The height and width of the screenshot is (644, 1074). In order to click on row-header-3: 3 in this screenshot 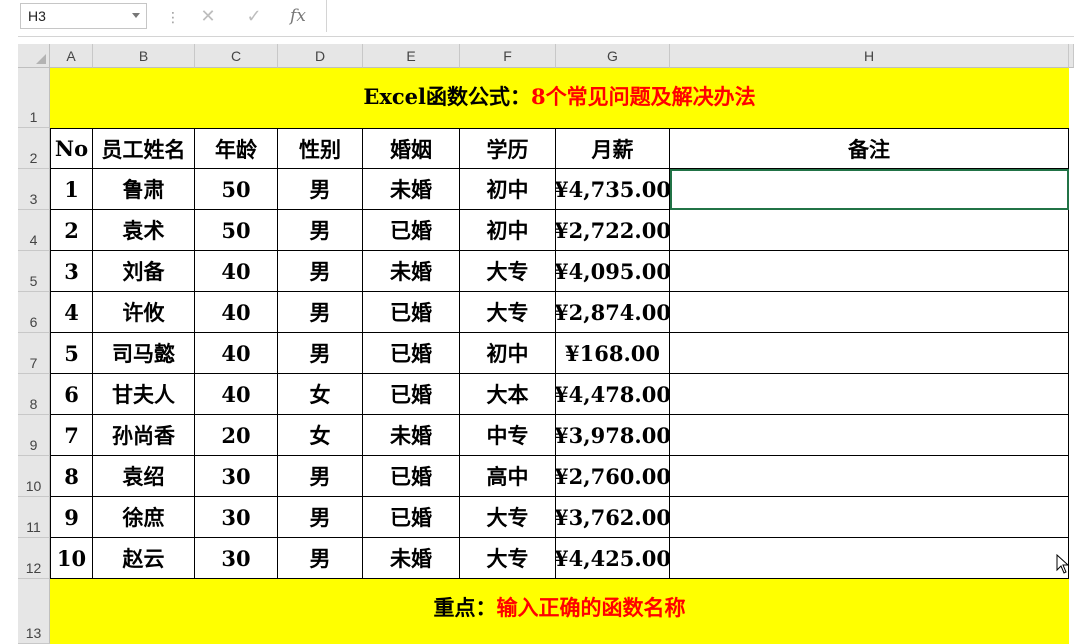, I will do `click(34, 189)`.